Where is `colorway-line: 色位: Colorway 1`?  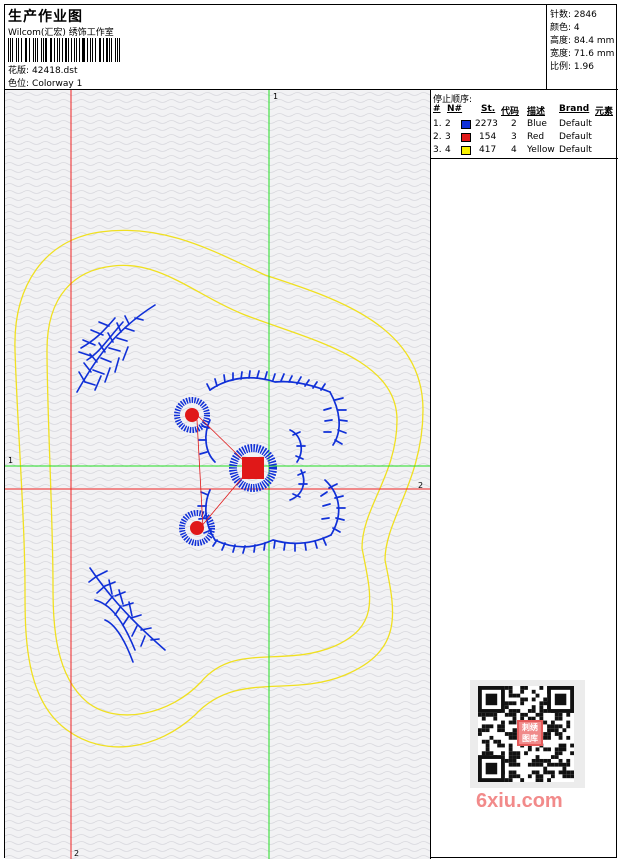 colorway-line: 色位: Colorway 1 is located at coordinates (45, 82).